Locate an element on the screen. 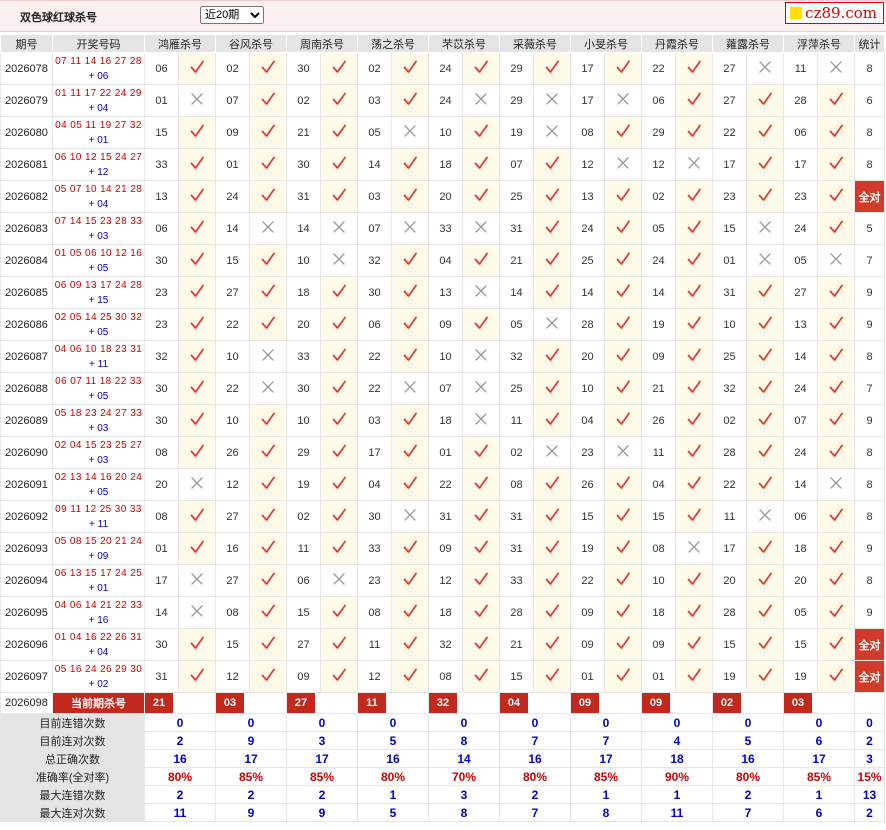  draw-numbers: 06 07 11 18 22 33 + 05 is located at coordinates (98, 388).